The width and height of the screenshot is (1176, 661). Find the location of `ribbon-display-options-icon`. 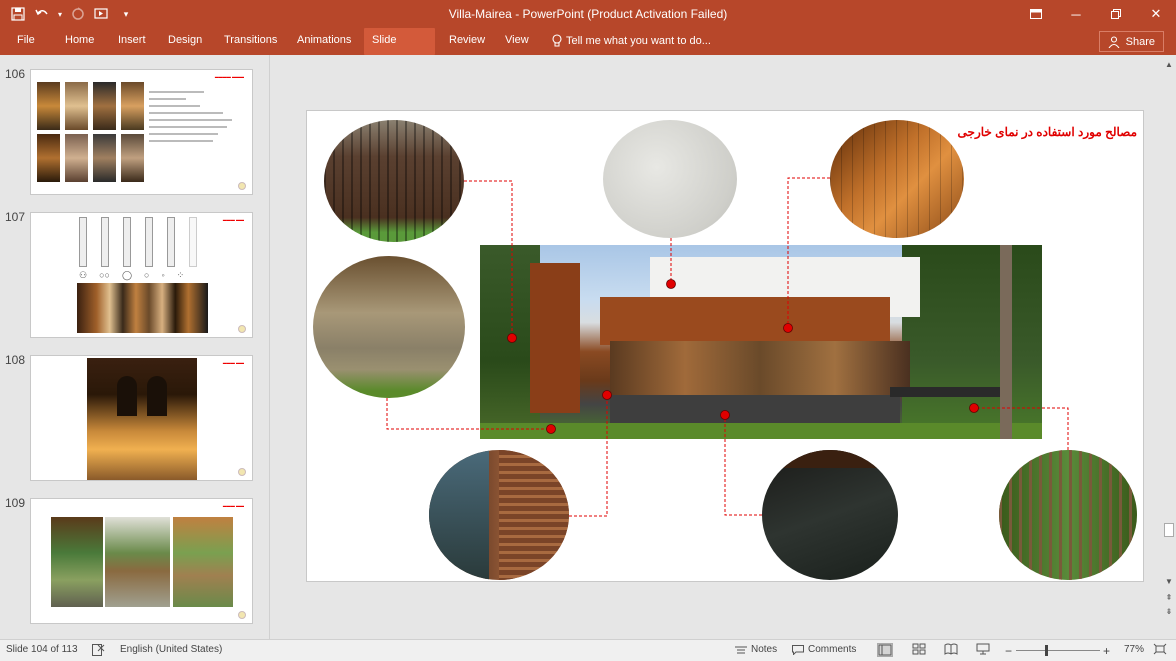

ribbon-display-options-icon is located at coordinates (1036, 14).